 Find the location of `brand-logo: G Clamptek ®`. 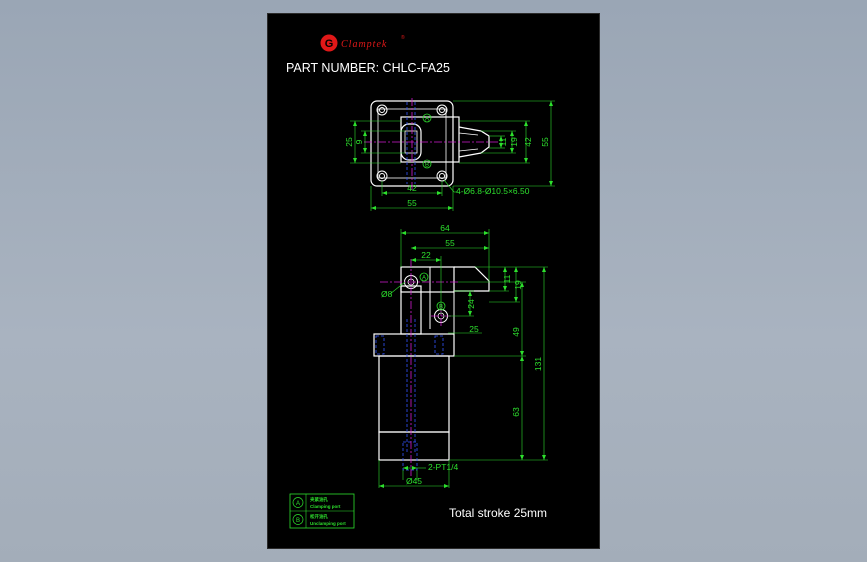

brand-logo: G Clamptek ® is located at coordinates (362, 43).